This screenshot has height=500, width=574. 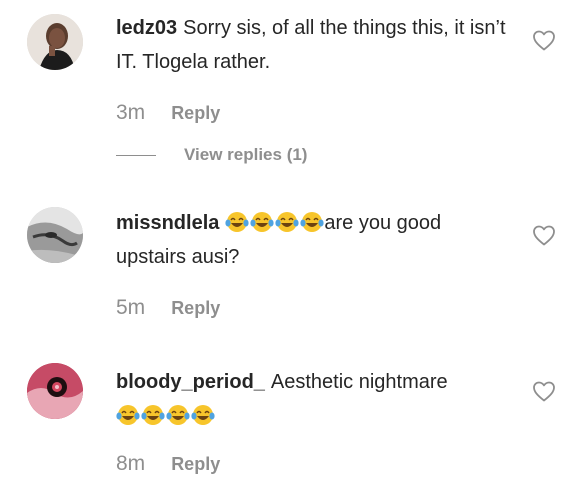 What do you see at coordinates (245, 155) in the screenshot?
I see `view-replies-button: View replies (1)` at bounding box center [245, 155].